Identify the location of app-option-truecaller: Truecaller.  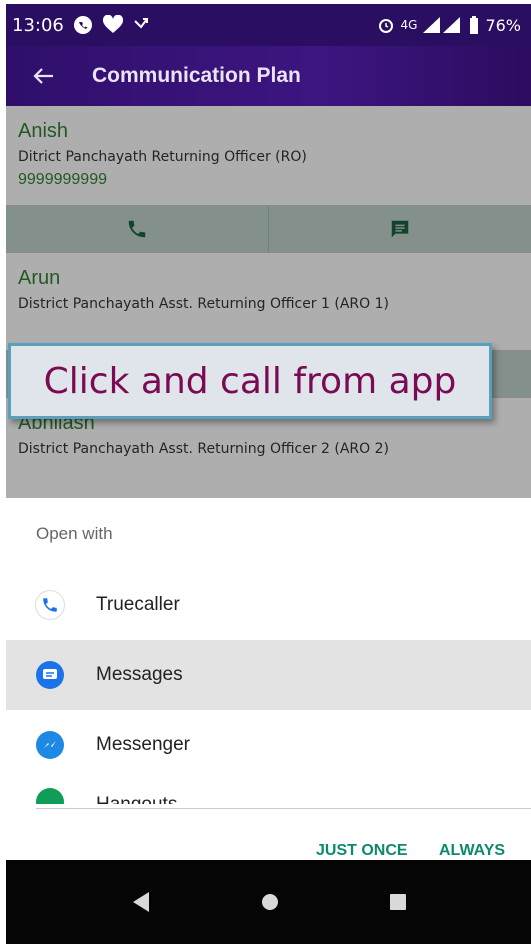
(268, 605).